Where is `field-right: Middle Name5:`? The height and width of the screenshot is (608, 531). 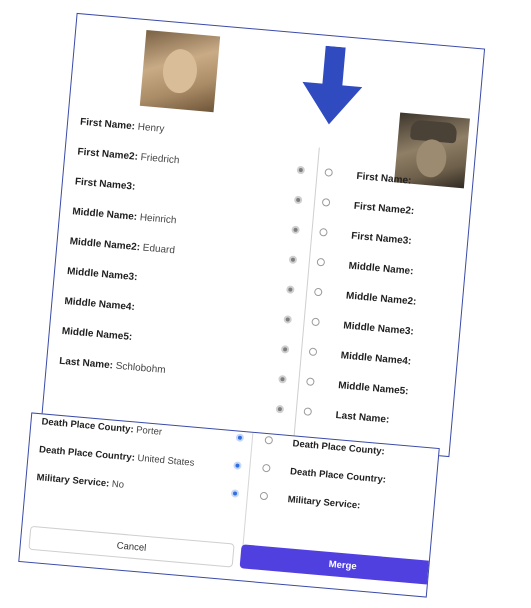
field-right: Middle Name5: is located at coordinates (373, 389).